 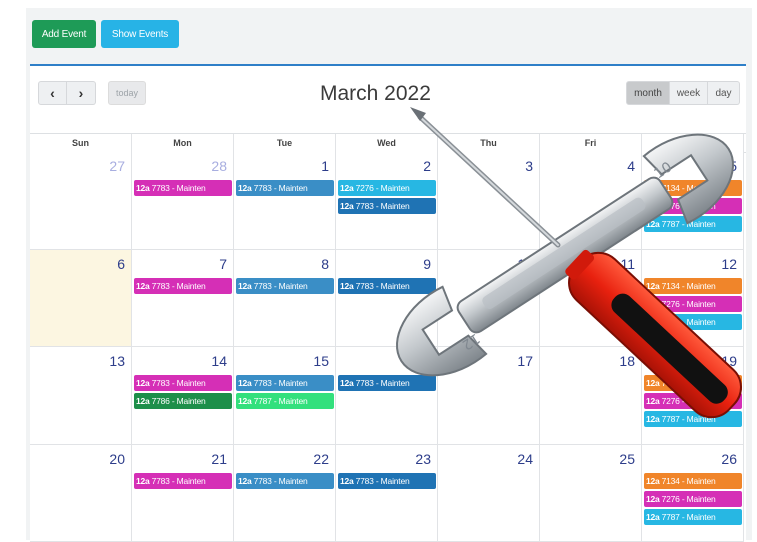 What do you see at coordinates (81, 143) in the screenshot?
I see `weekday-label: Sun` at bounding box center [81, 143].